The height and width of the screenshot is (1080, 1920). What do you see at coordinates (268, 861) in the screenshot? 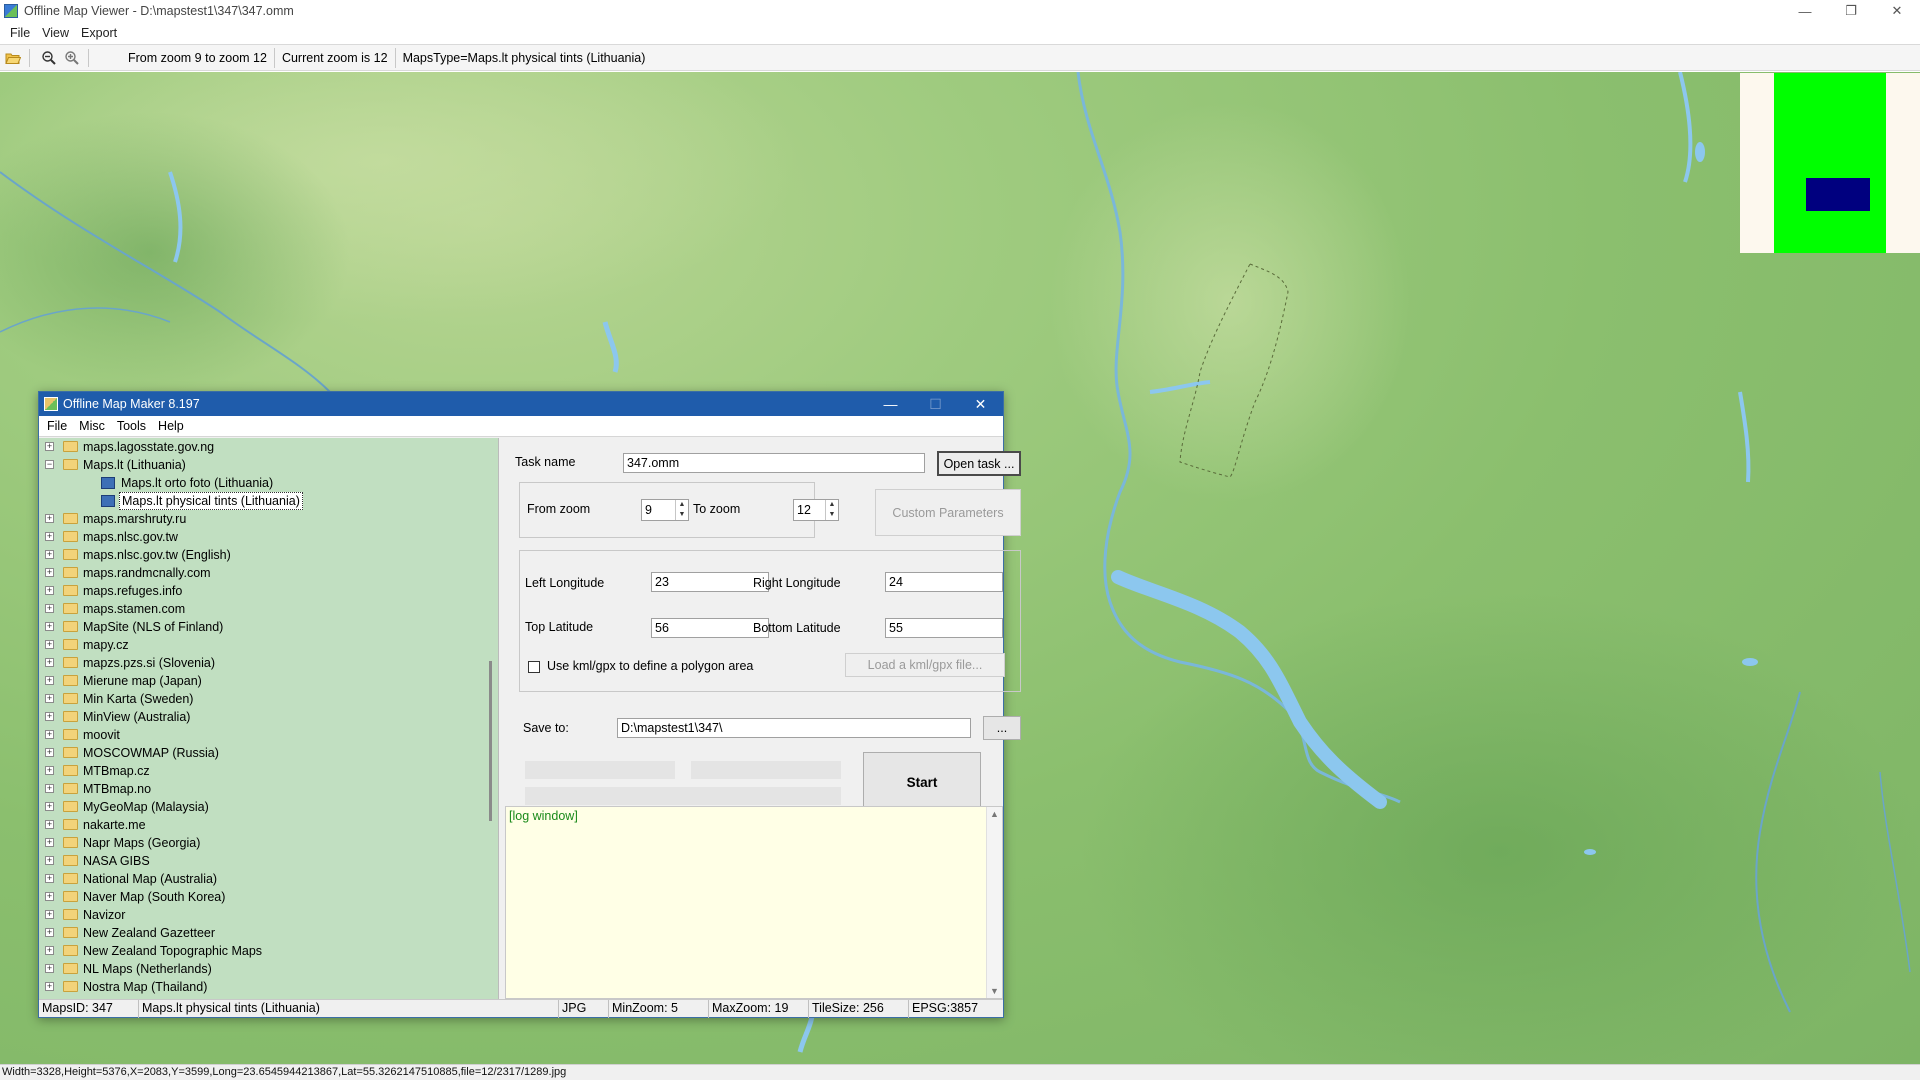
I see `tree-item: + NASA GIBS` at bounding box center [268, 861].